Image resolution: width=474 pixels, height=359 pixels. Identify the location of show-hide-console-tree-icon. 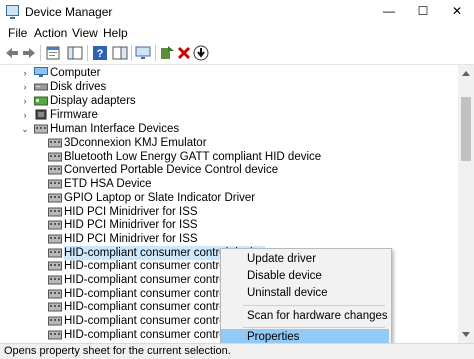
(75, 53).